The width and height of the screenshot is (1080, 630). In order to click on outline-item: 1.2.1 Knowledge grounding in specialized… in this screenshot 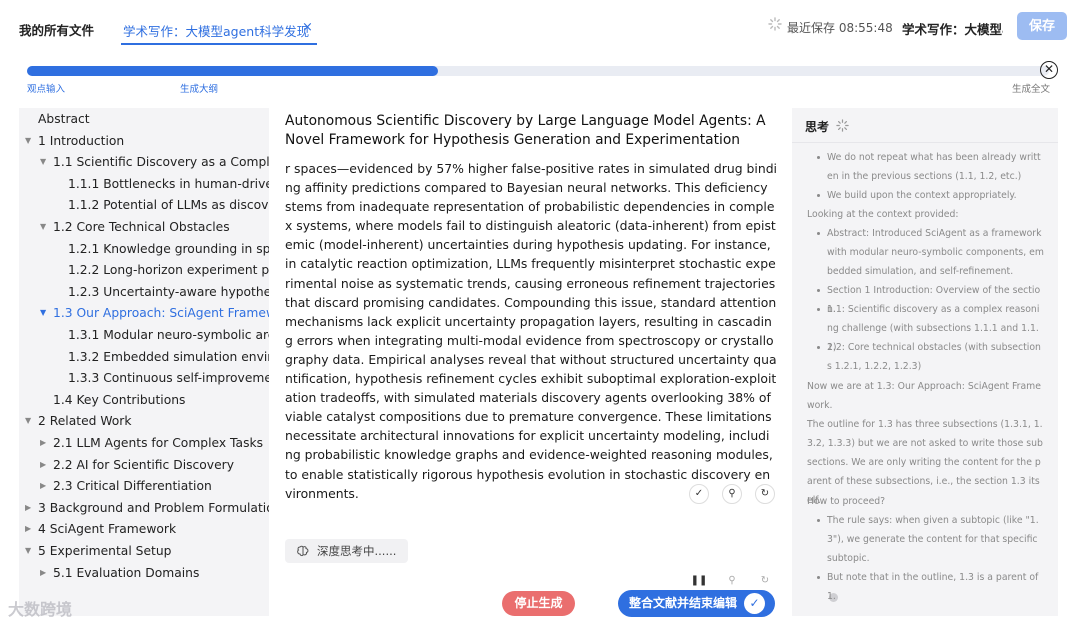, I will do `click(168, 249)`.